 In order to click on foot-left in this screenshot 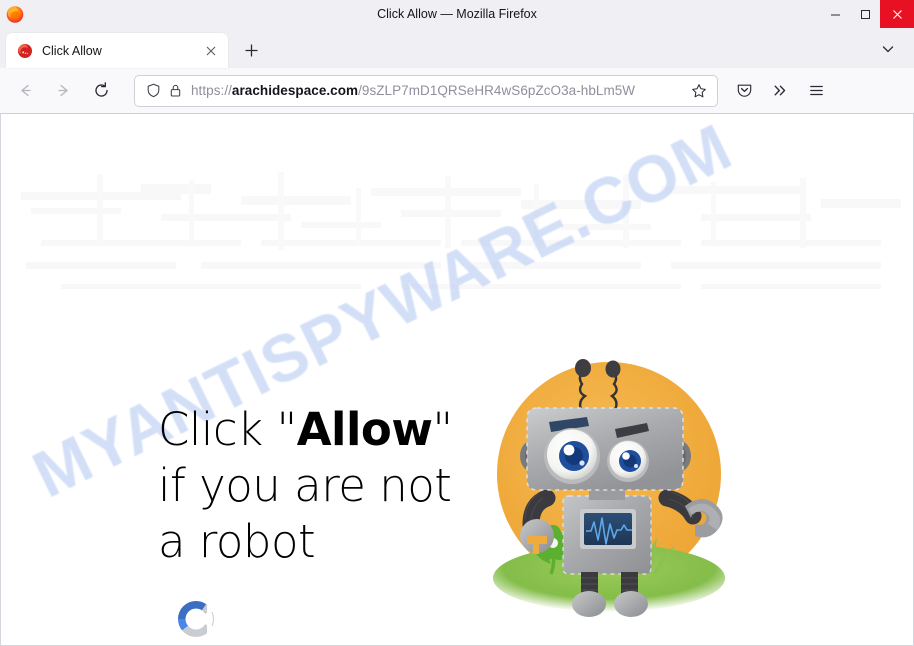, I will do `click(589, 604)`.